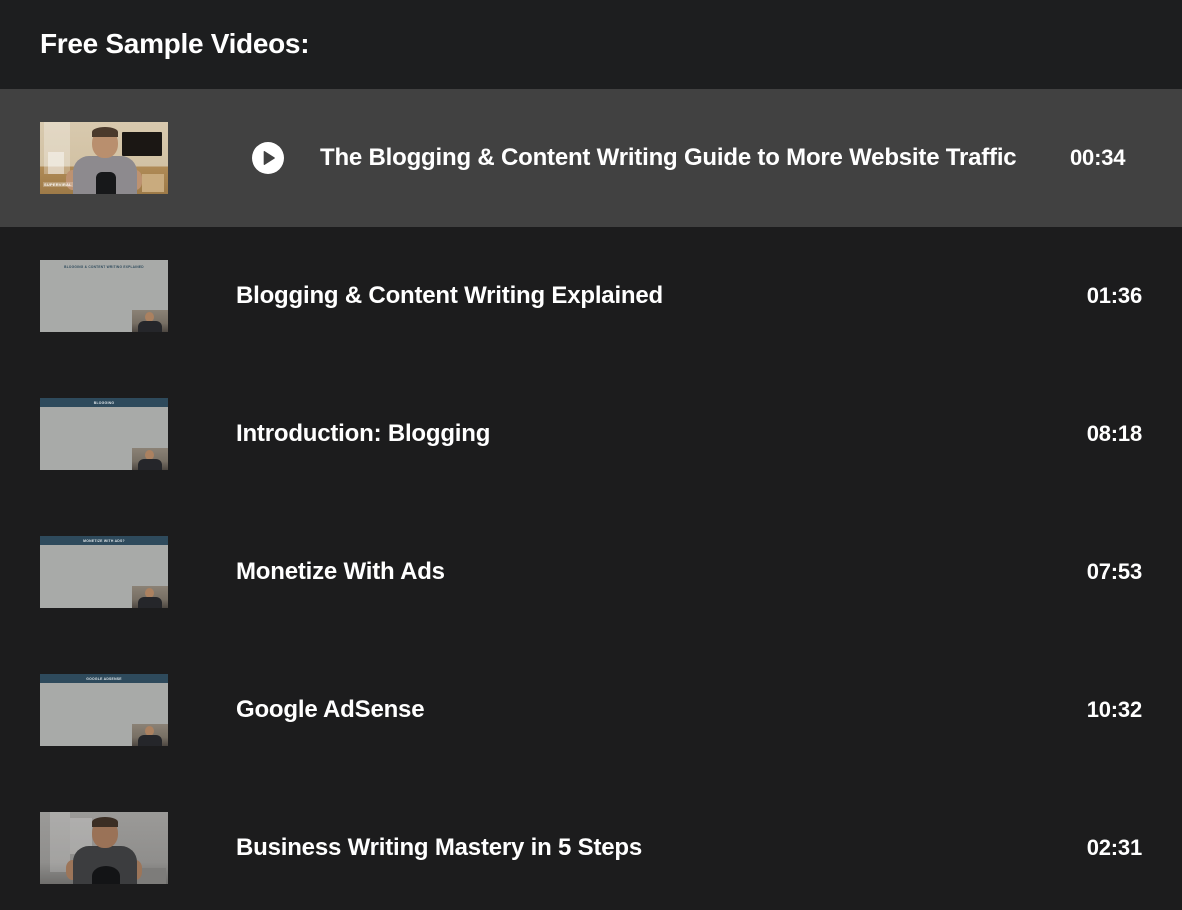  Describe the element at coordinates (58, 184) in the screenshot. I see `thumbnail-watermark: SUPERVIRAL` at that location.